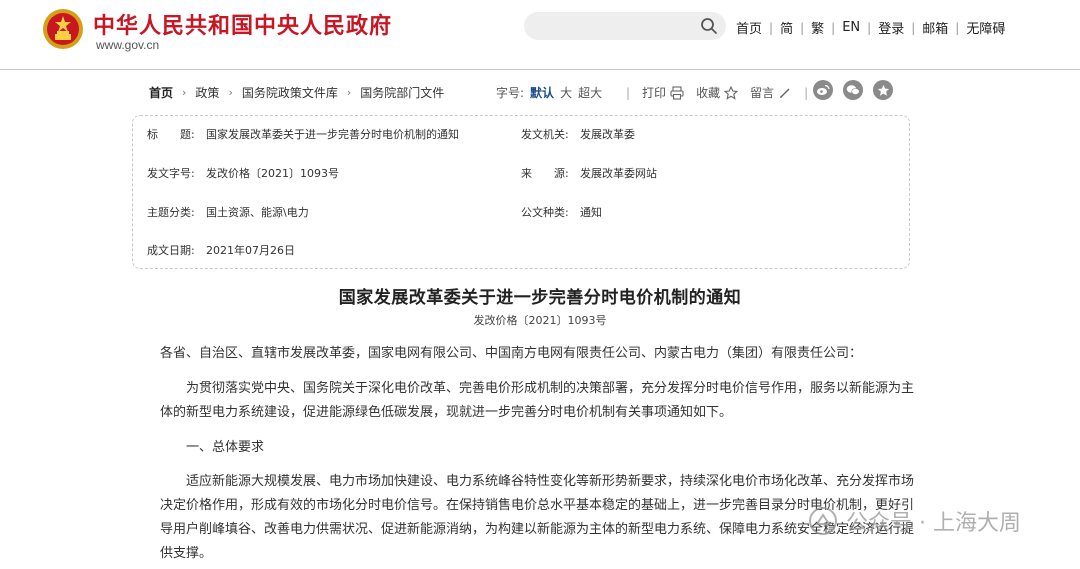 Image resolution: width=1080 pixels, height=569 pixels. I want to click on info-row: 标 题: 国家发展改革委关于进一步完善分时电价机制的通知 发文机关: 发展改革委, so click(521, 136).